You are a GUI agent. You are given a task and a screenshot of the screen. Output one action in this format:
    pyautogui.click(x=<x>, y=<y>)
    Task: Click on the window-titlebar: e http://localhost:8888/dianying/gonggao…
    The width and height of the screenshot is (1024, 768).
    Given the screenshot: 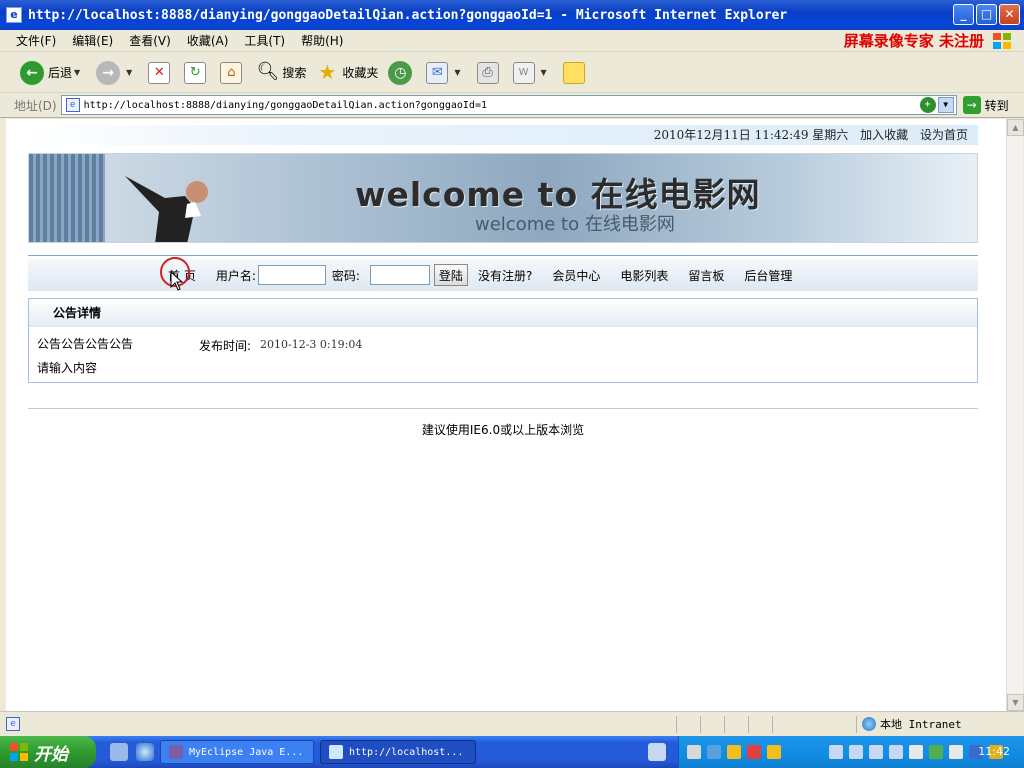 What is the action you would take?
    pyautogui.click(x=512, y=15)
    